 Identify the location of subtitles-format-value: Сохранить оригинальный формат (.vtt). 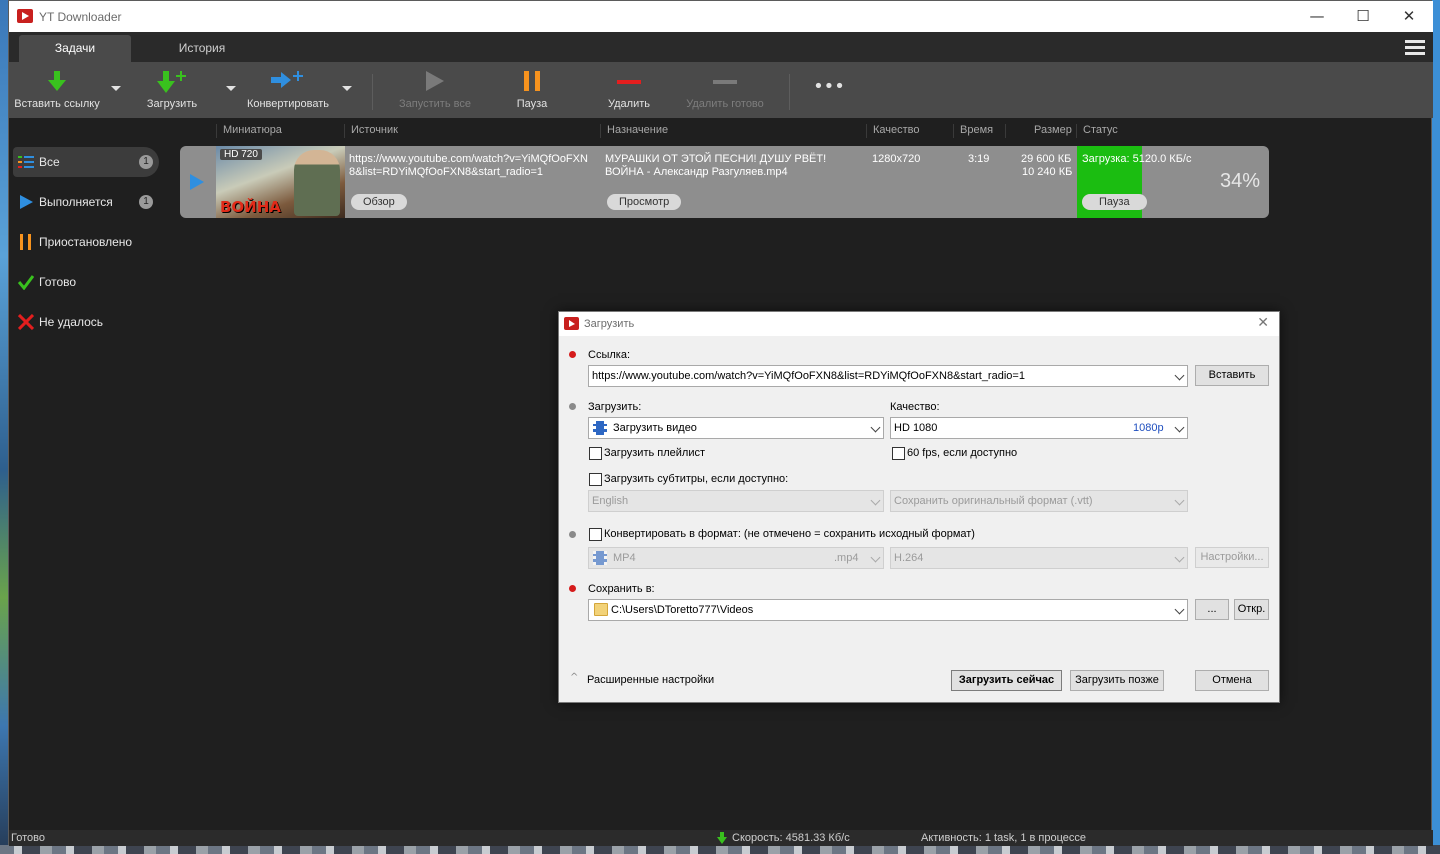
(993, 501).